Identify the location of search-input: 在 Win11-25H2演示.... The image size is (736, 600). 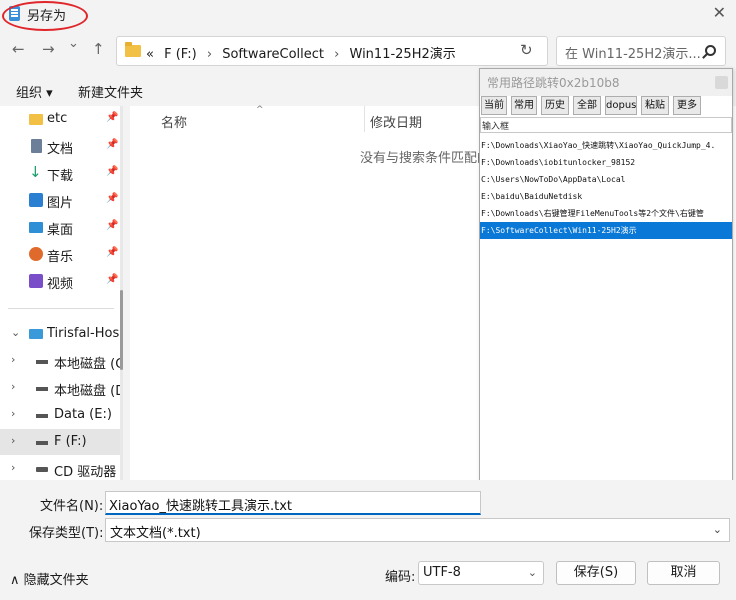
(633, 52).